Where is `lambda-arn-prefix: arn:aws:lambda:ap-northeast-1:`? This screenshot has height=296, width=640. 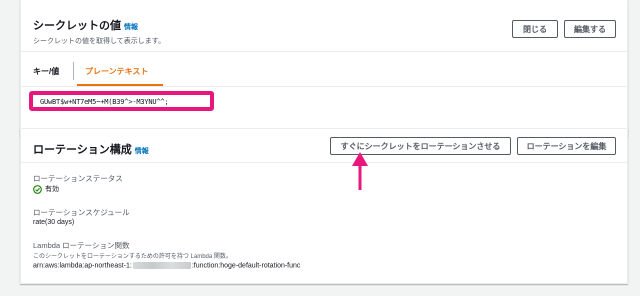 lambda-arn-prefix: arn:aws:lambda:ap-northeast-1: is located at coordinates (82, 266).